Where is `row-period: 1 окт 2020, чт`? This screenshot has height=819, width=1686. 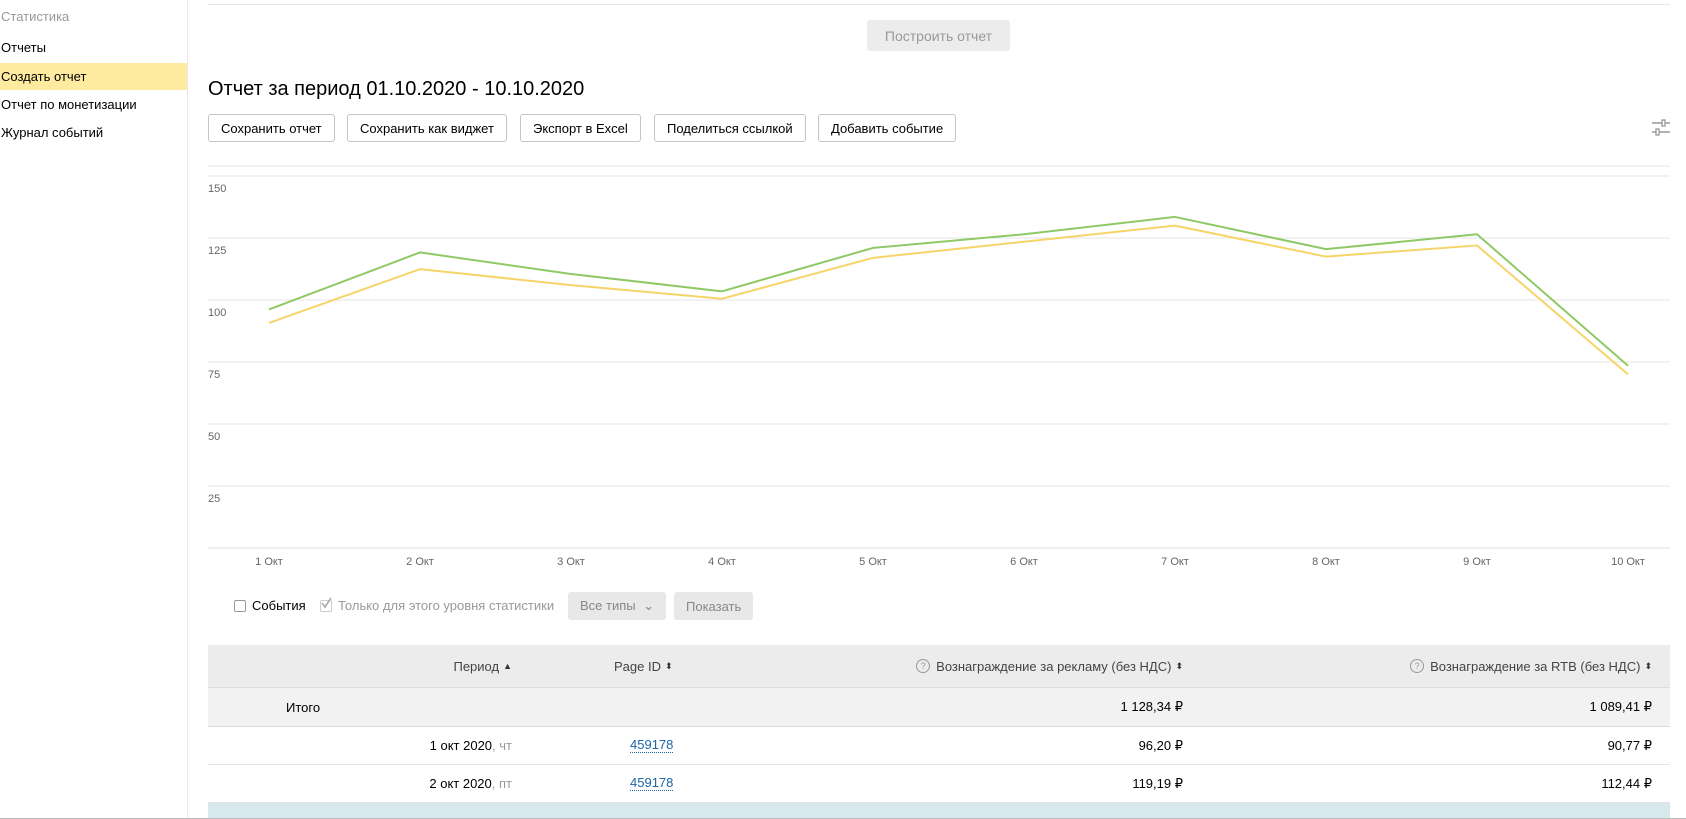 row-period: 1 окт 2020, чт is located at coordinates (471, 745).